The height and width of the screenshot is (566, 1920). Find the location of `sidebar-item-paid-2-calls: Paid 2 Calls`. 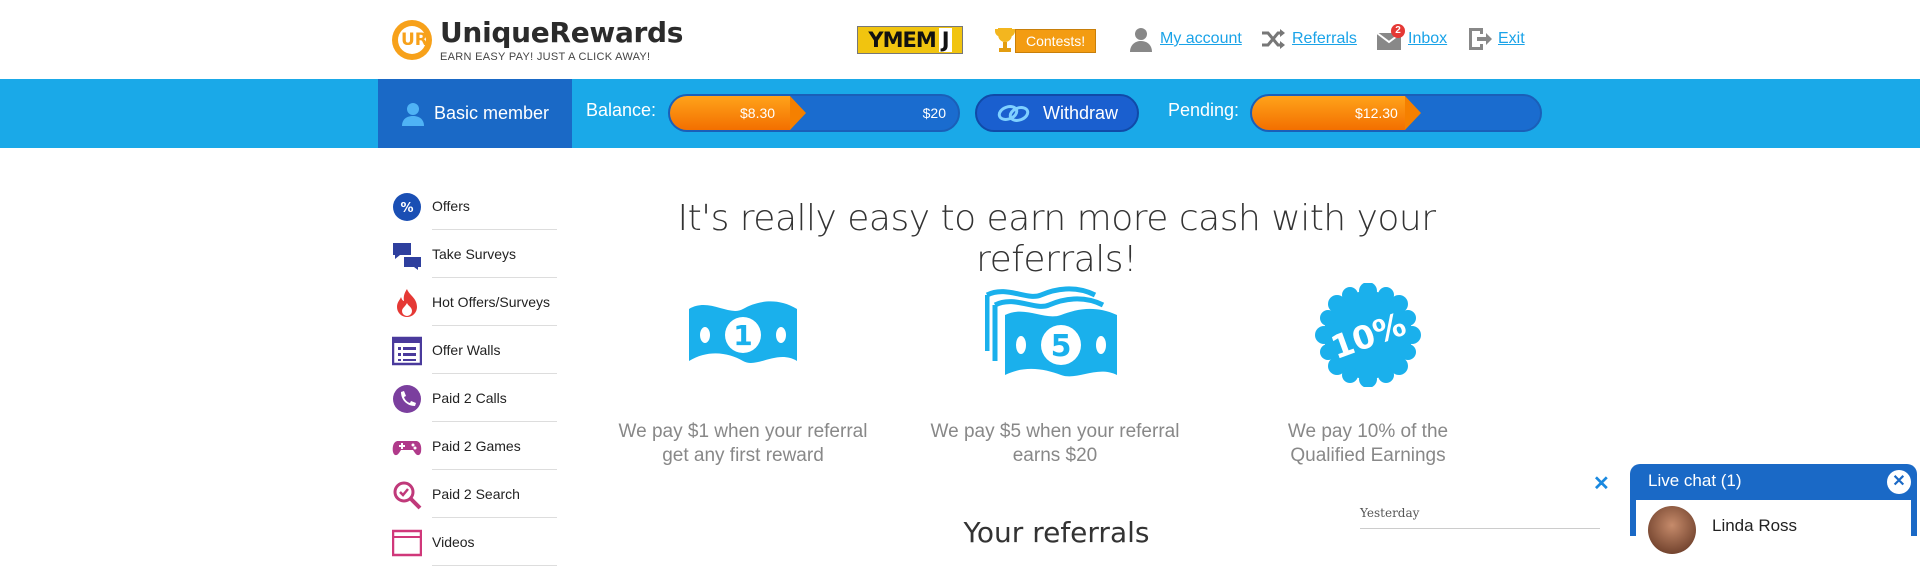

sidebar-item-paid-2-calls: Paid 2 Calls is located at coordinates (475, 398).